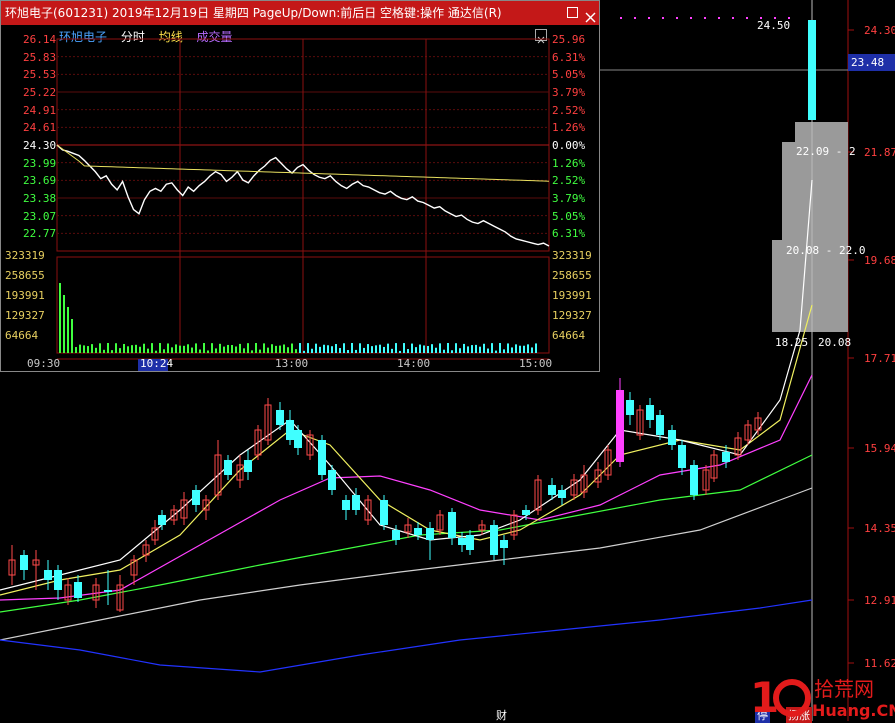 The height and width of the screenshot is (723, 895). What do you see at coordinates (879, 448) in the screenshot?
I see `price-axis-label: 15.94` at bounding box center [879, 448].